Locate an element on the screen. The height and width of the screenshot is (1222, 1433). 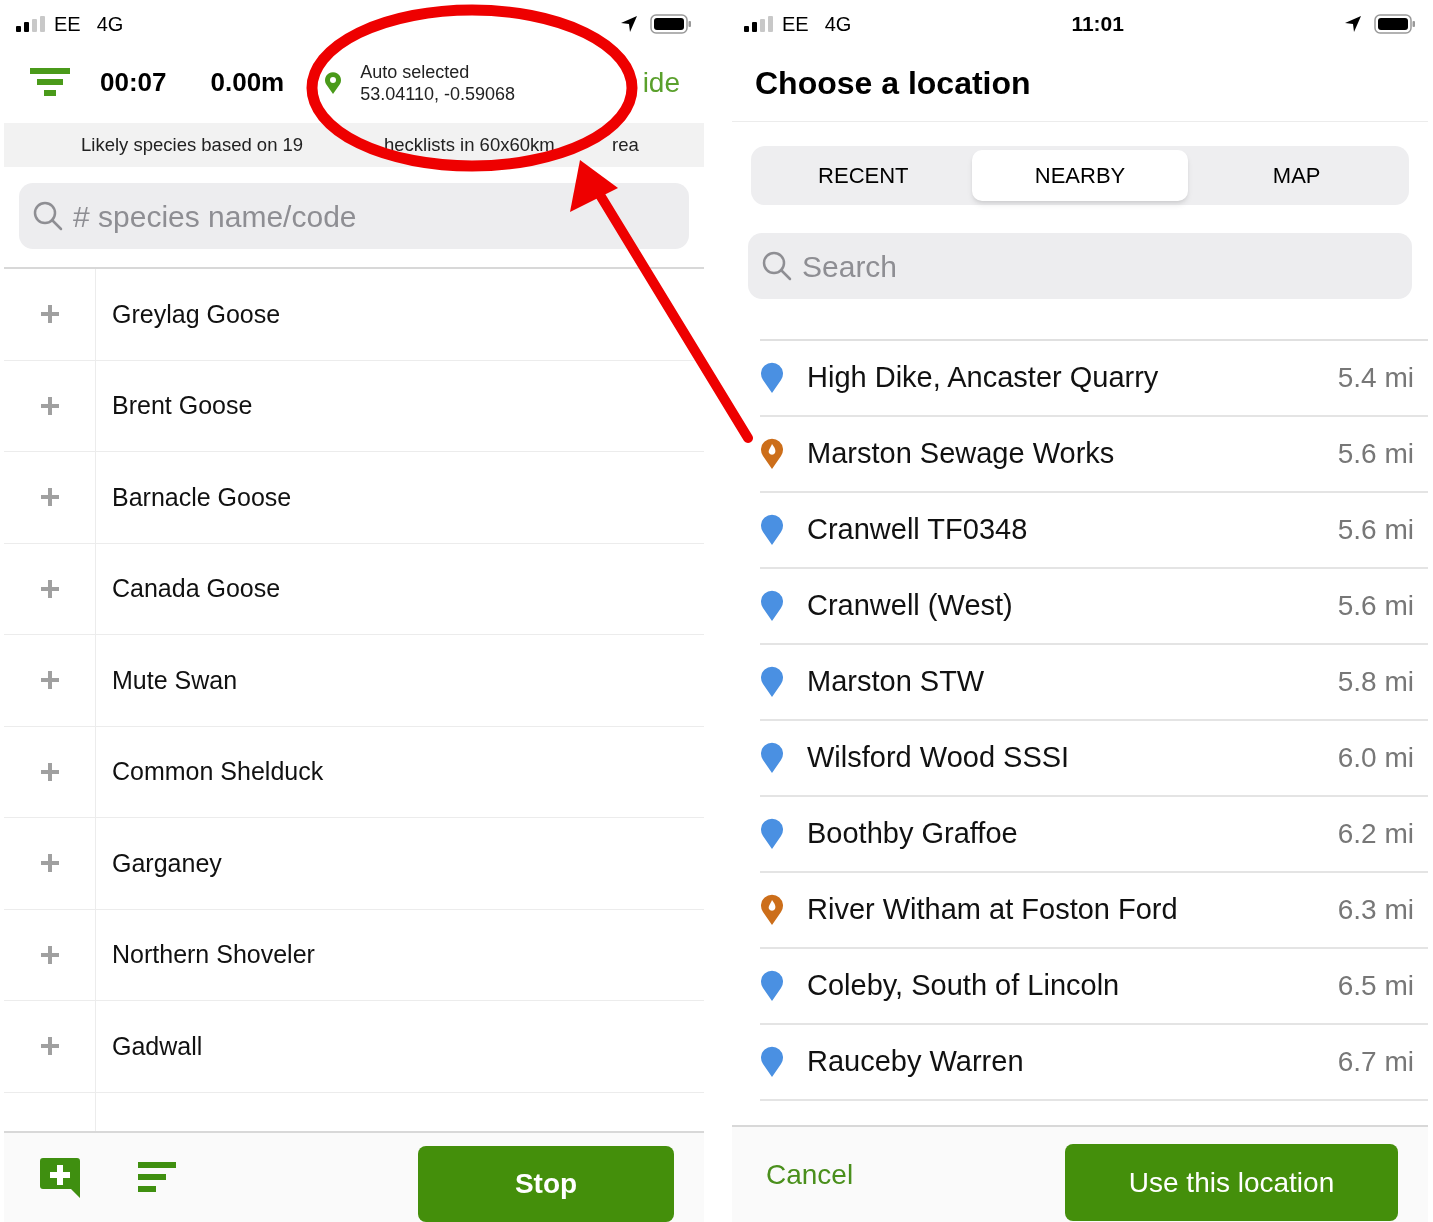
location-name: Coleby, South of Lincoln is located at coordinates (963, 986).